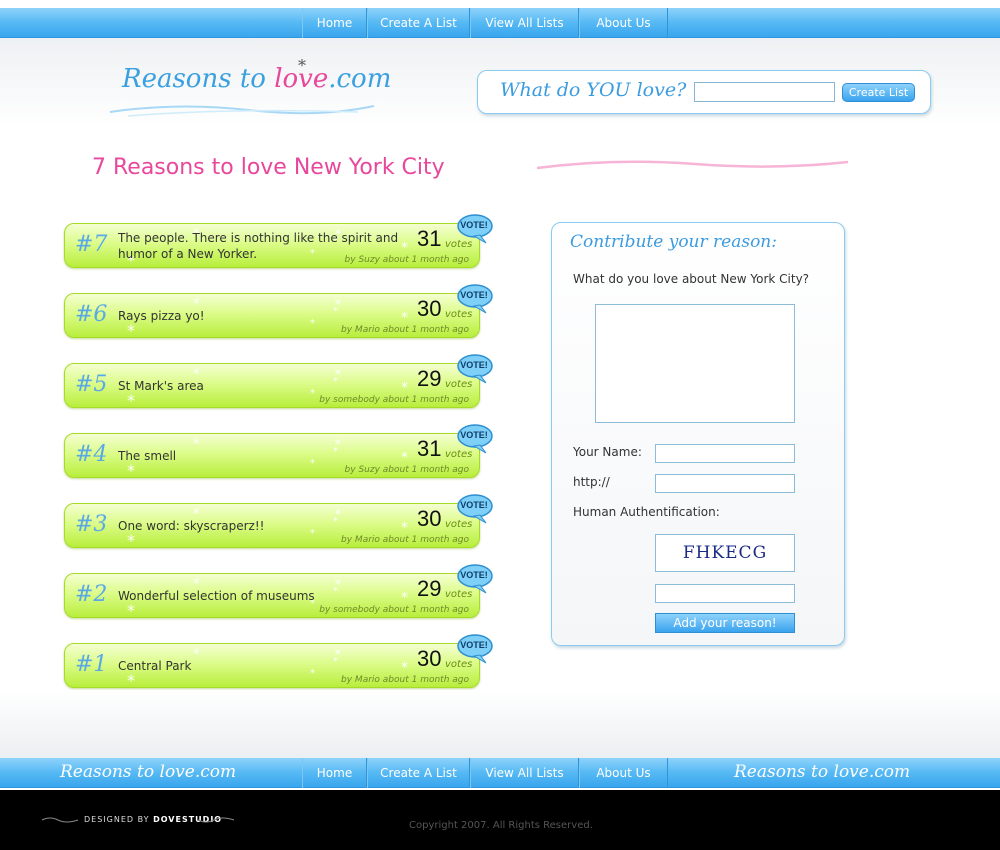 The height and width of the screenshot is (850, 1000). What do you see at coordinates (191, 526) in the screenshot?
I see `reason-text: One word: skyscraperz!!` at bounding box center [191, 526].